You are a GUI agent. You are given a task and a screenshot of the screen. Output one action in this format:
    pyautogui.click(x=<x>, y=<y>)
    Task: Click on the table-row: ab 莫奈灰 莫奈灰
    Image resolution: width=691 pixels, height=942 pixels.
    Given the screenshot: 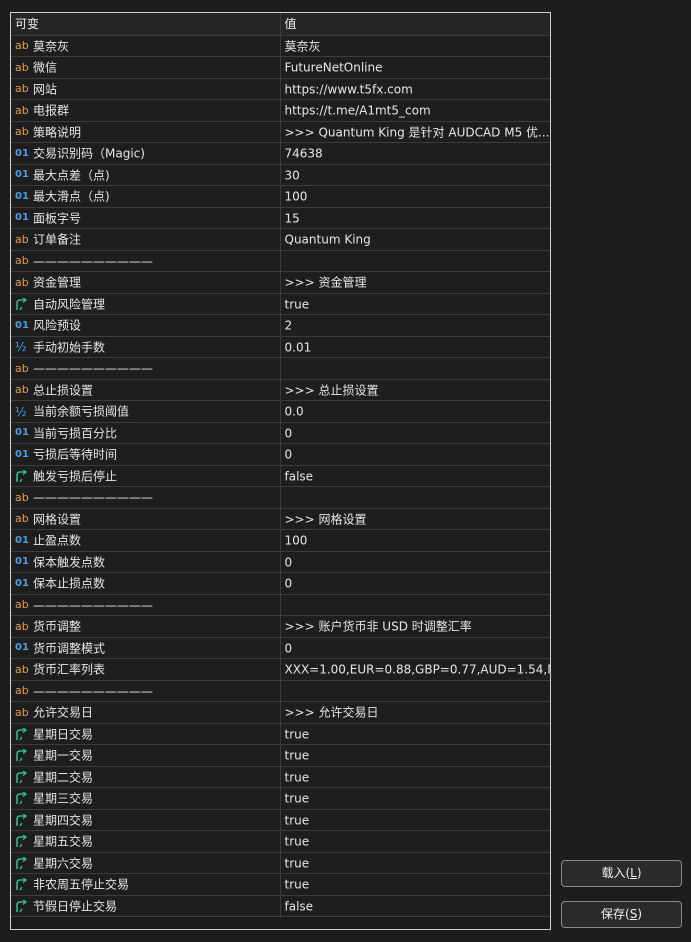 What is the action you would take?
    pyautogui.click(x=280, y=46)
    